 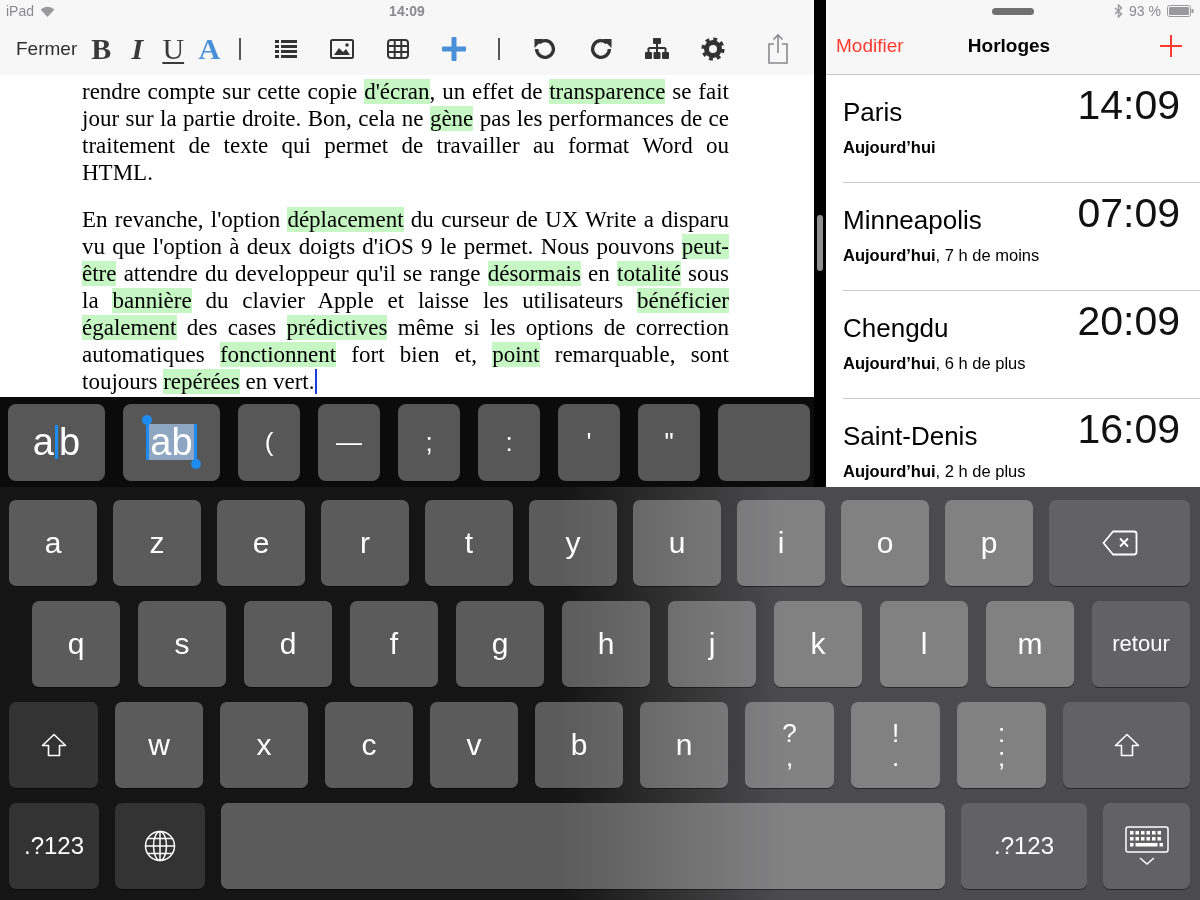 What do you see at coordinates (47, 48) in the screenshot?
I see `close-button: Fermer` at bounding box center [47, 48].